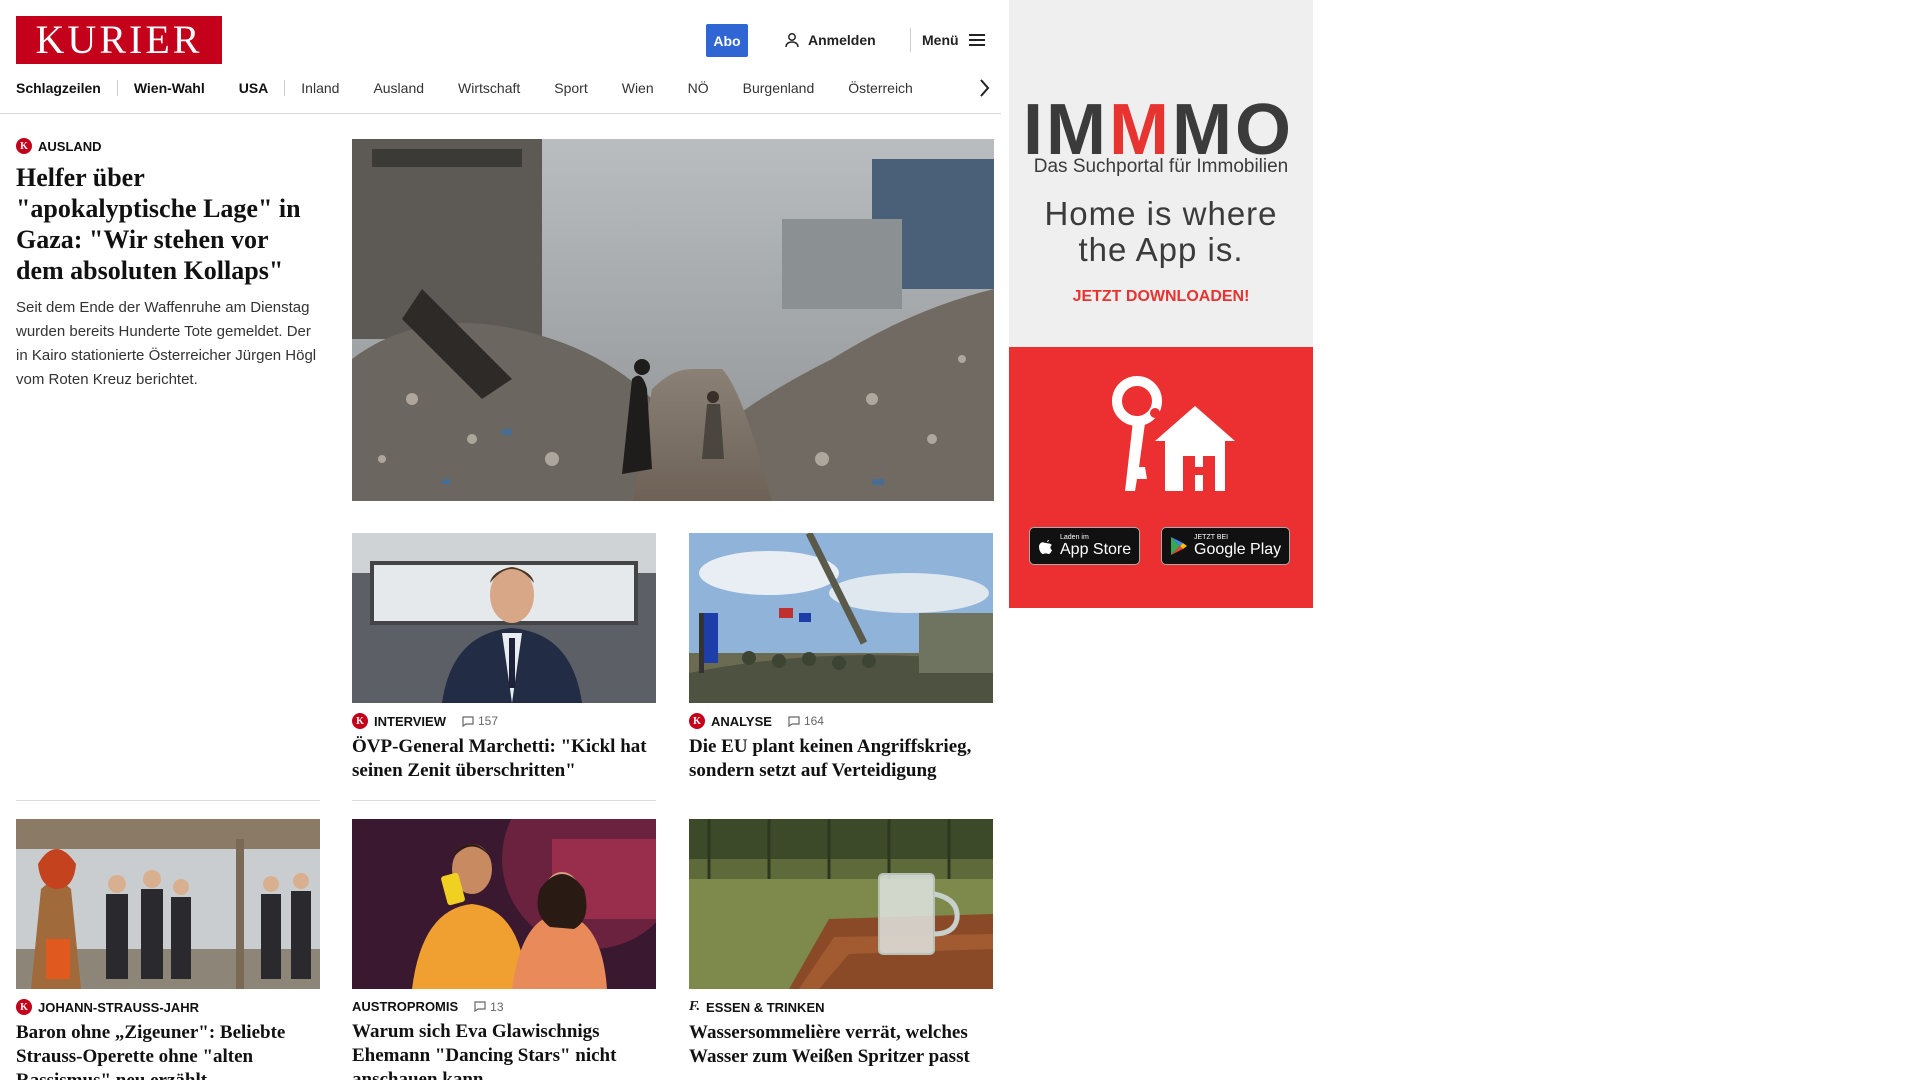  I want to click on nav-item-sport: Sport, so click(570, 88).